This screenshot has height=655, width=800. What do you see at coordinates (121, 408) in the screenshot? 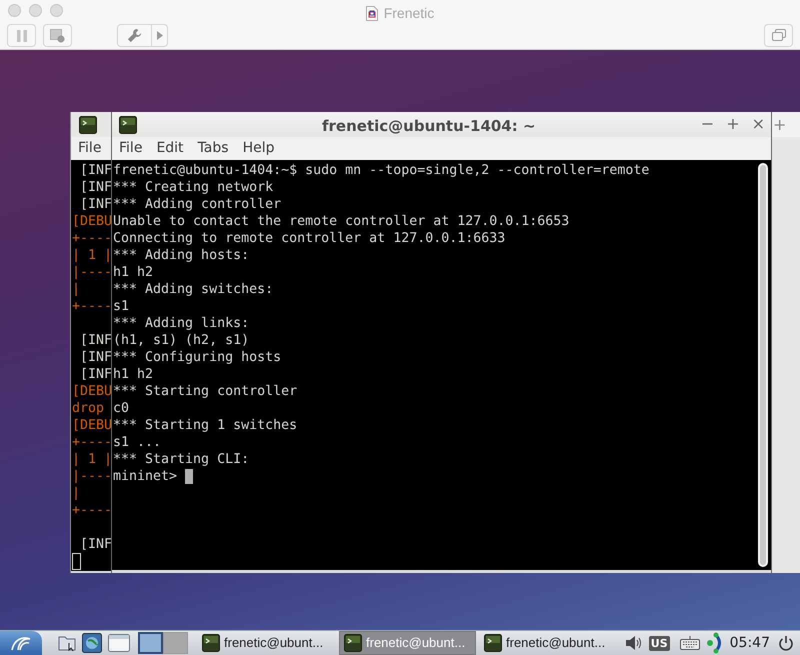
I see `terminal-line: c0` at bounding box center [121, 408].